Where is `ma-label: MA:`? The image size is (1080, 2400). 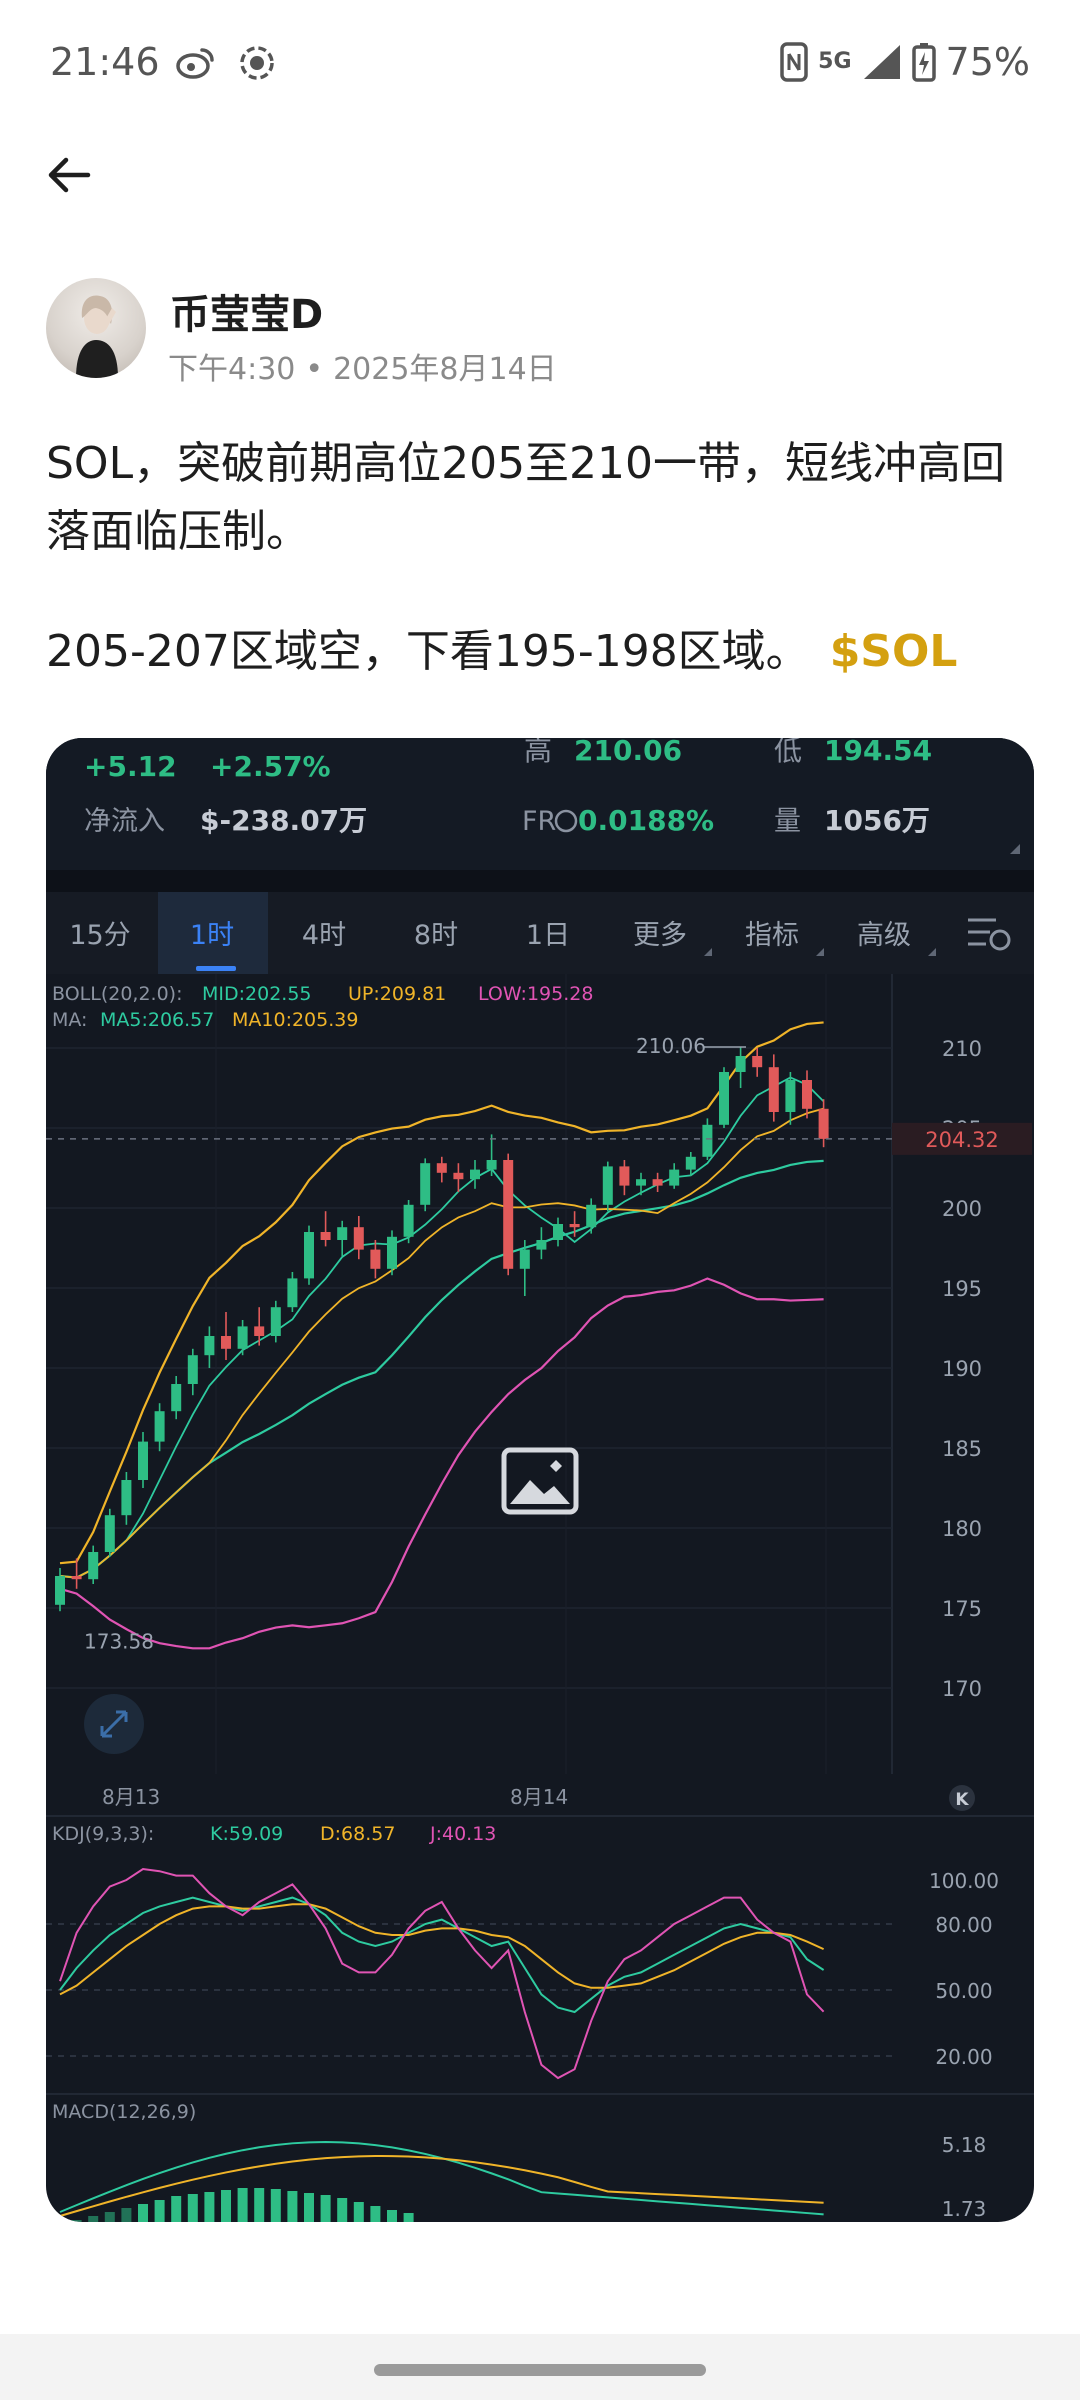
ma-label: MA: is located at coordinates (69, 1020).